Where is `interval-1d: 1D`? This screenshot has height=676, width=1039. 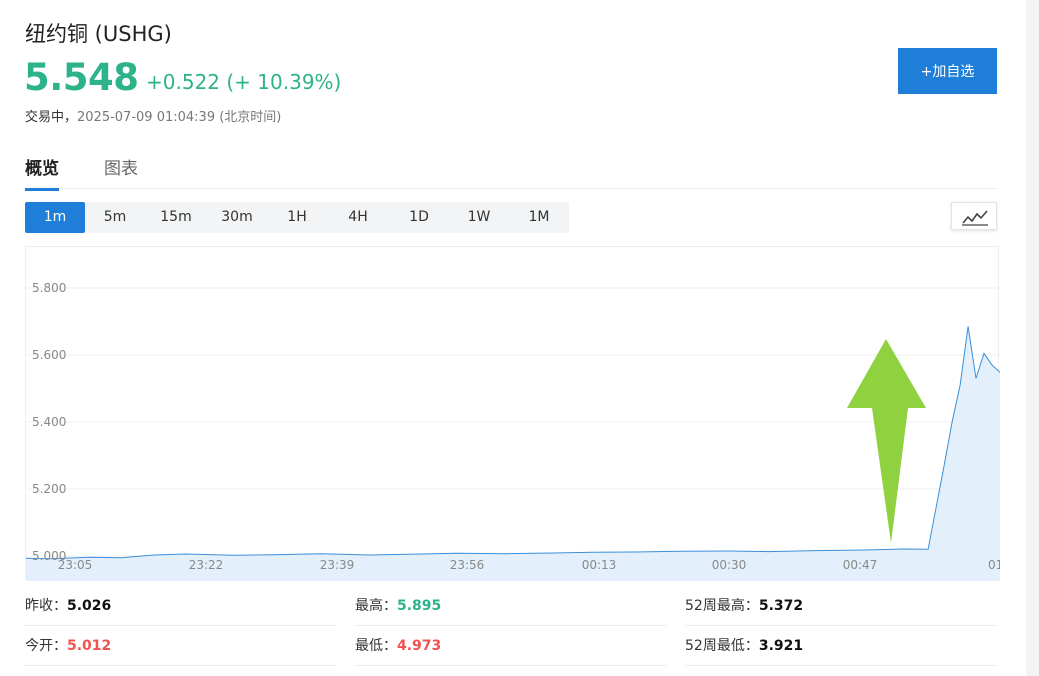
interval-1d: 1D is located at coordinates (419, 217).